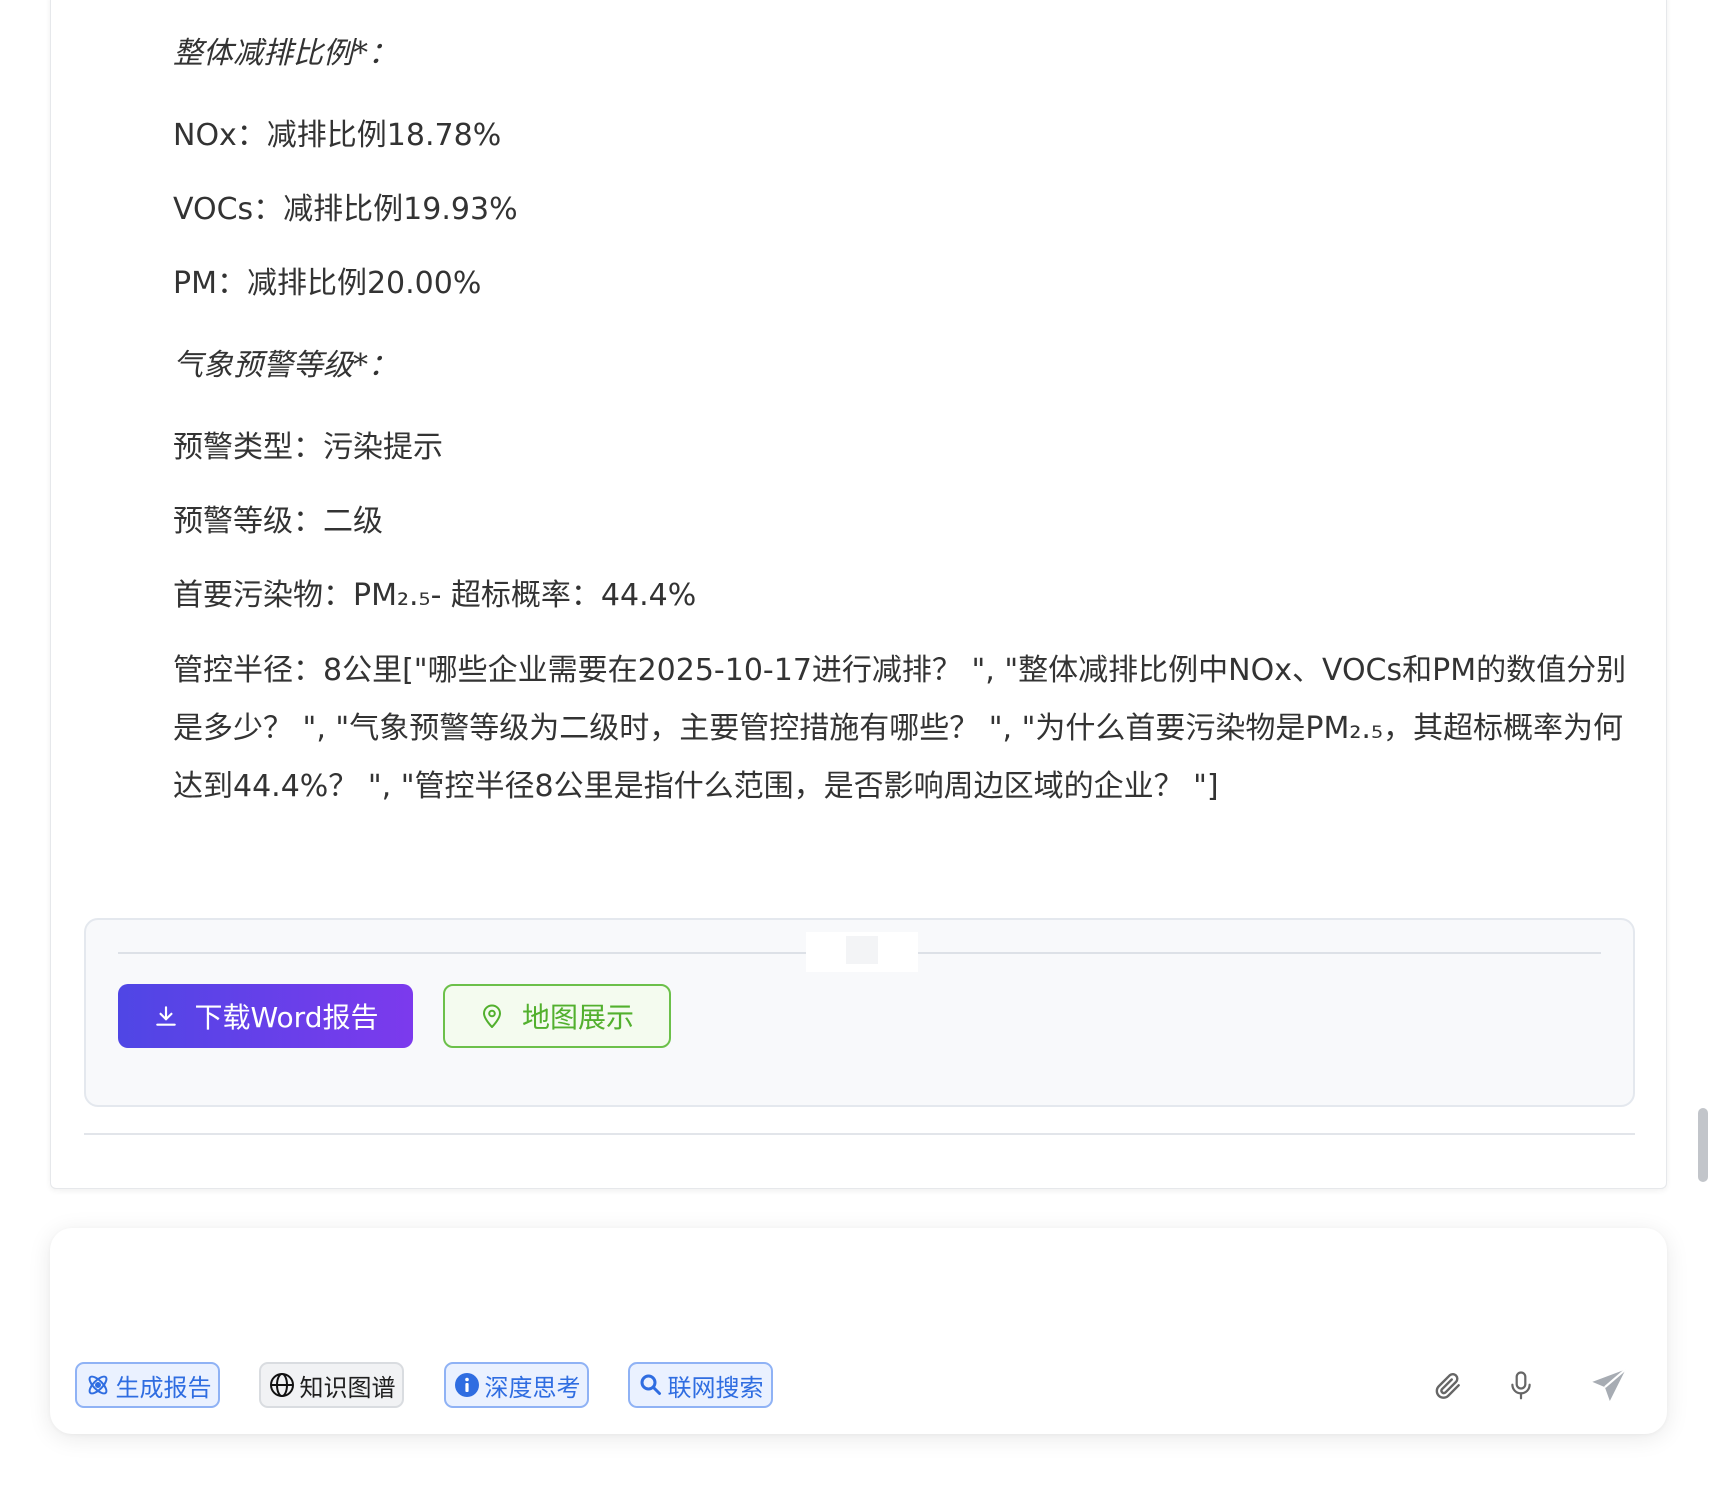 Image resolution: width=1712 pixels, height=1492 pixels. I want to click on page-scrollbar-thumb, so click(1703, 1145).